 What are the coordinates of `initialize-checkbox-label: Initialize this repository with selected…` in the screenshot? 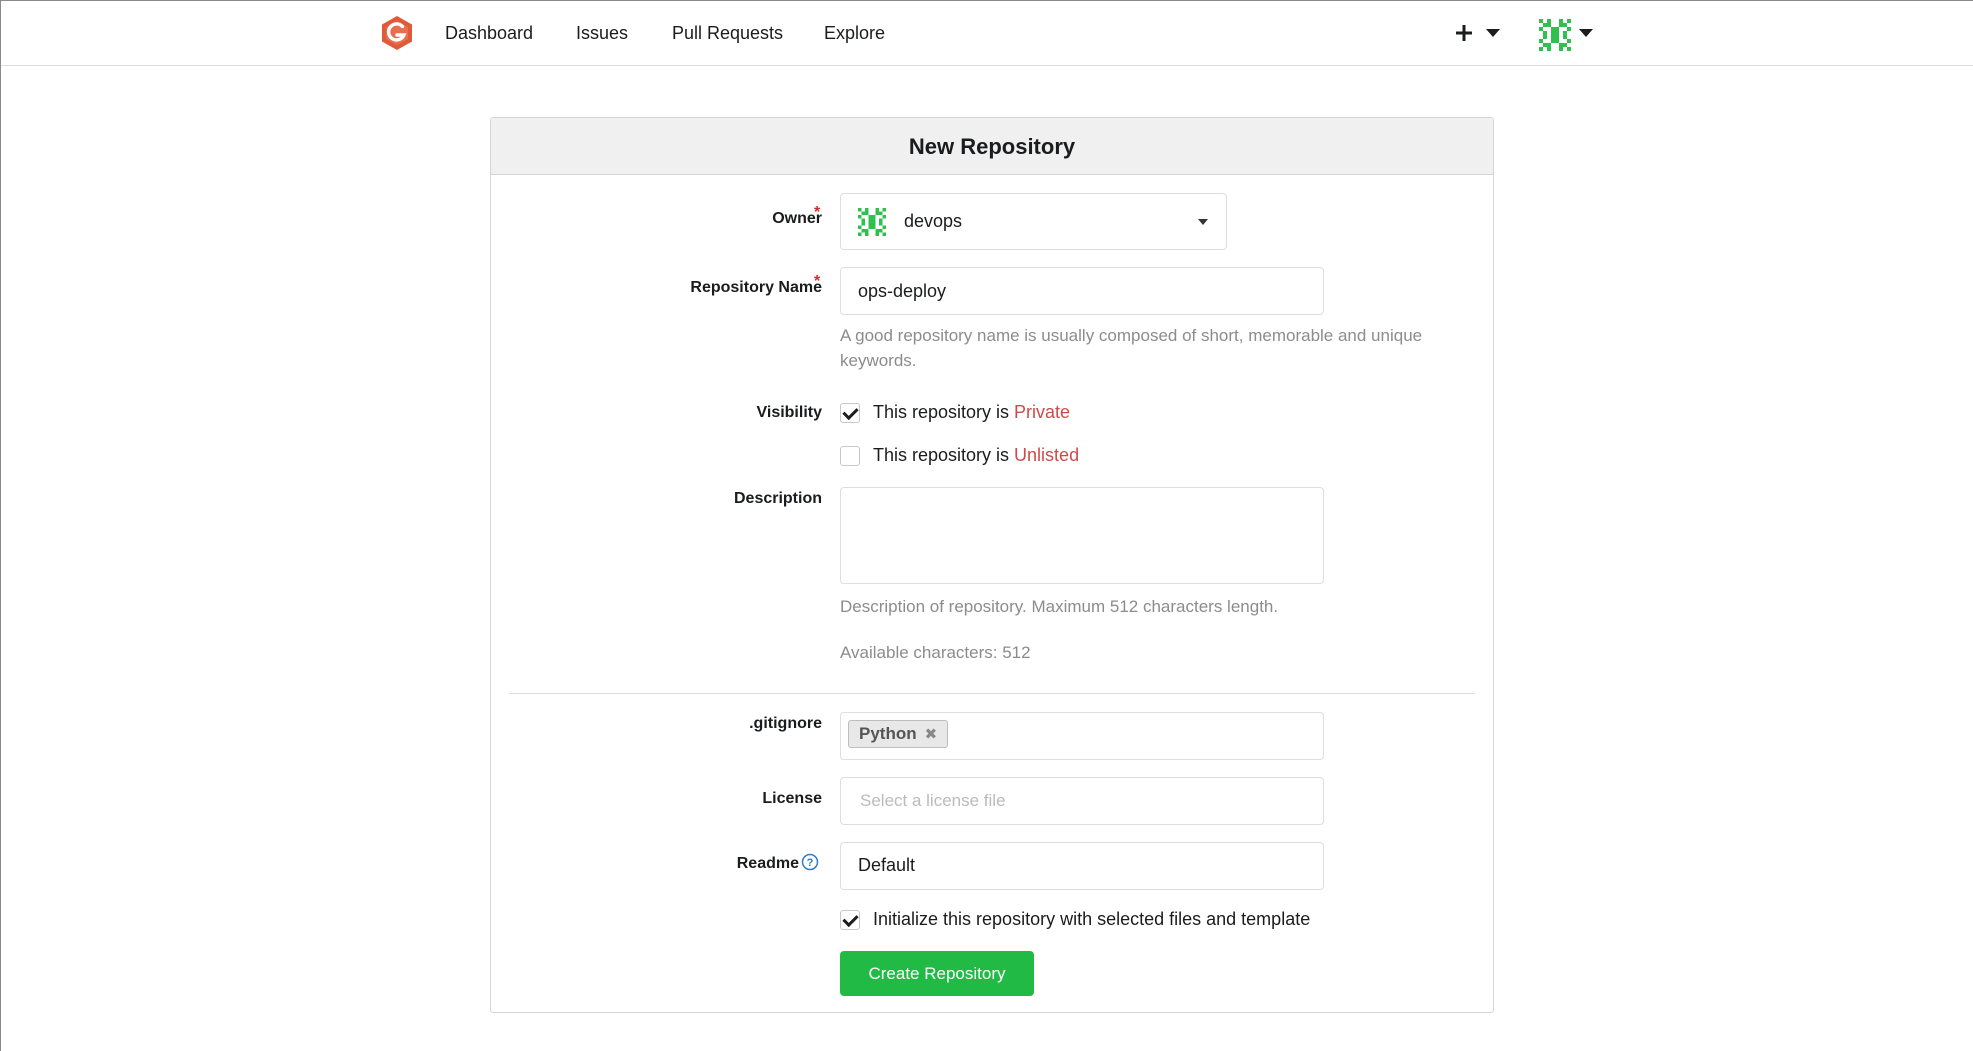 It's located at (1091, 919).